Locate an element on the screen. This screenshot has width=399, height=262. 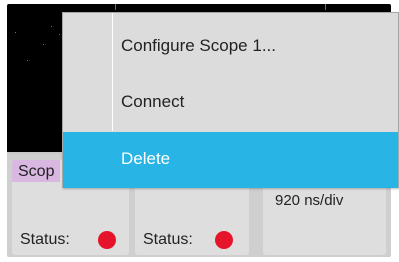
scope-badge-title: Scop is located at coordinates (36, 171).